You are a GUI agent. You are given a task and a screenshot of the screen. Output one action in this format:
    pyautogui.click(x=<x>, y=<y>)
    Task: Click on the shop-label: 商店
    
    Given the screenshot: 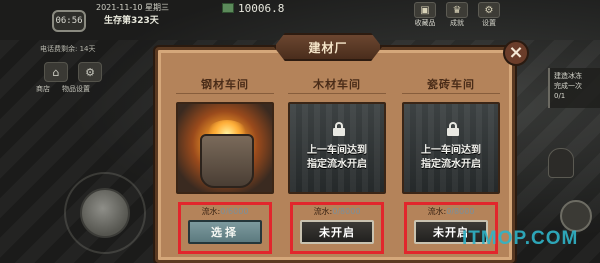 What is the action you would take?
    pyautogui.click(x=43, y=89)
    